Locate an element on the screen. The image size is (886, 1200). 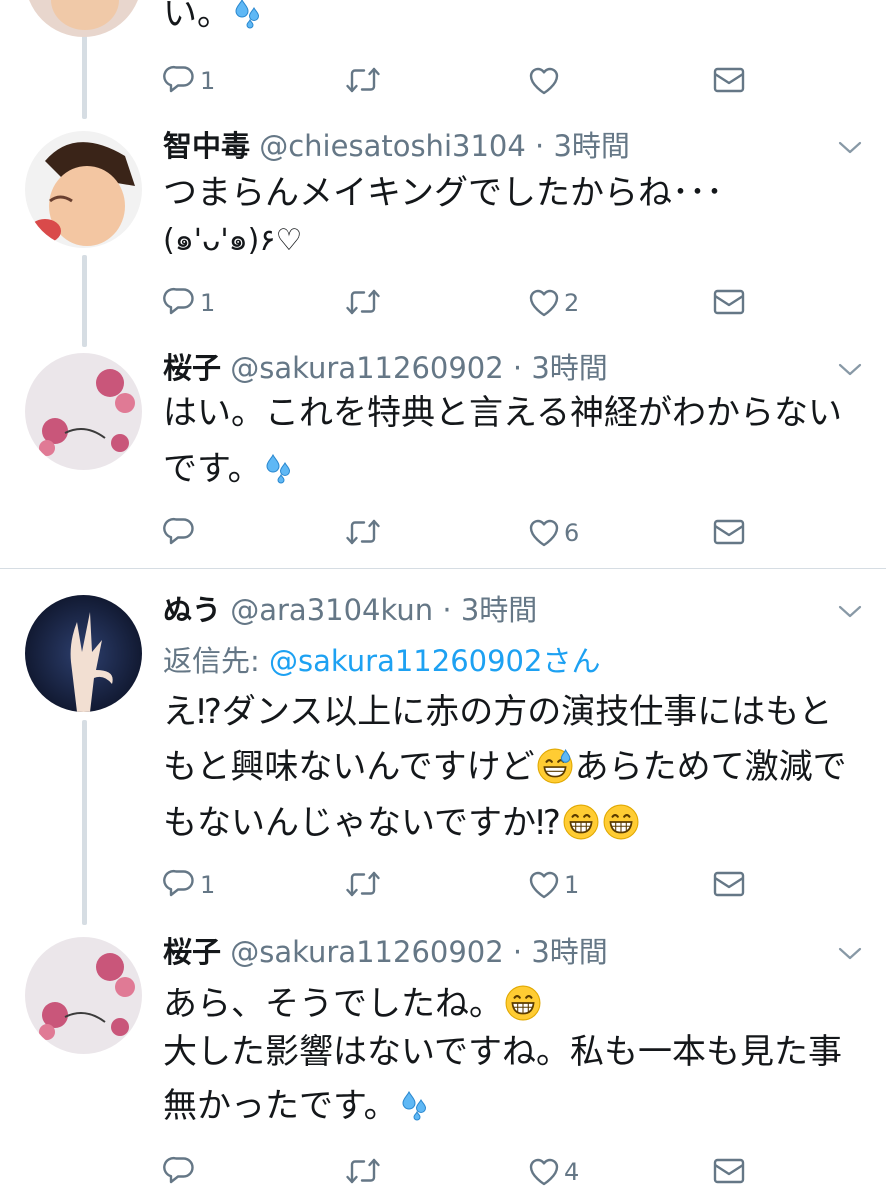
tweet-text-line: もと興味ないんですけど is located at coordinates (349, 767).